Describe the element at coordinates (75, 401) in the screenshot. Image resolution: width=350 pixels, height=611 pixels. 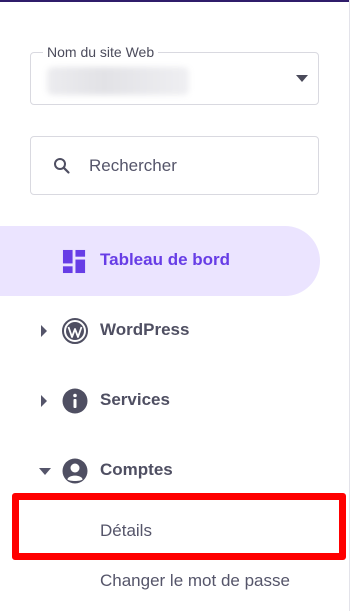
I see `info-icon` at that location.